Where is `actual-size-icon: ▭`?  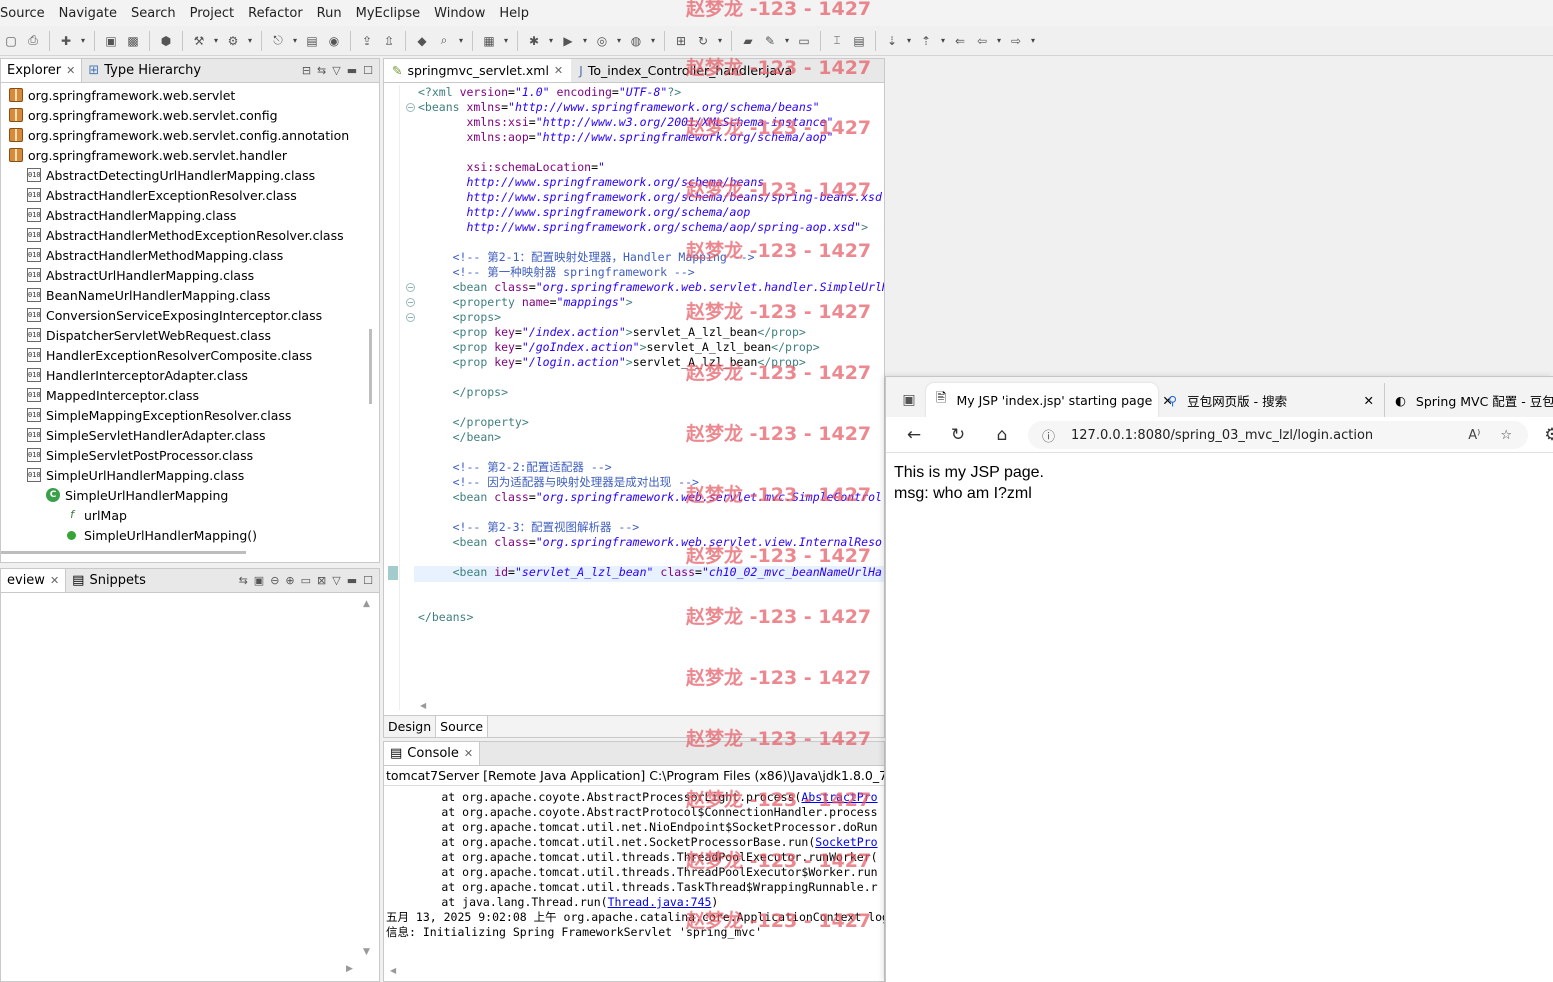 actual-size-icon: ▭ is located at coordinates (306, 580).